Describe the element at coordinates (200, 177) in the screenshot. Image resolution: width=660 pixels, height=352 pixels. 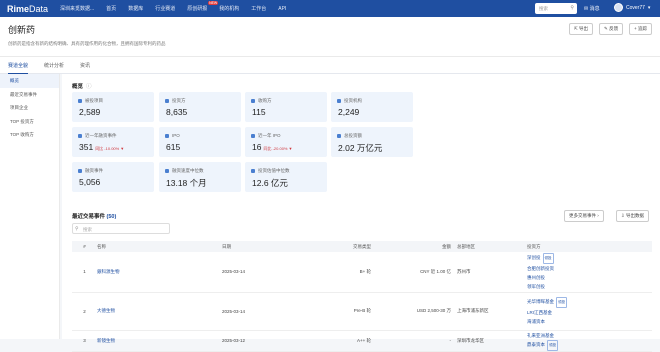
I see `stat-card: 融资速度中位数 13.18 个月` at that location.